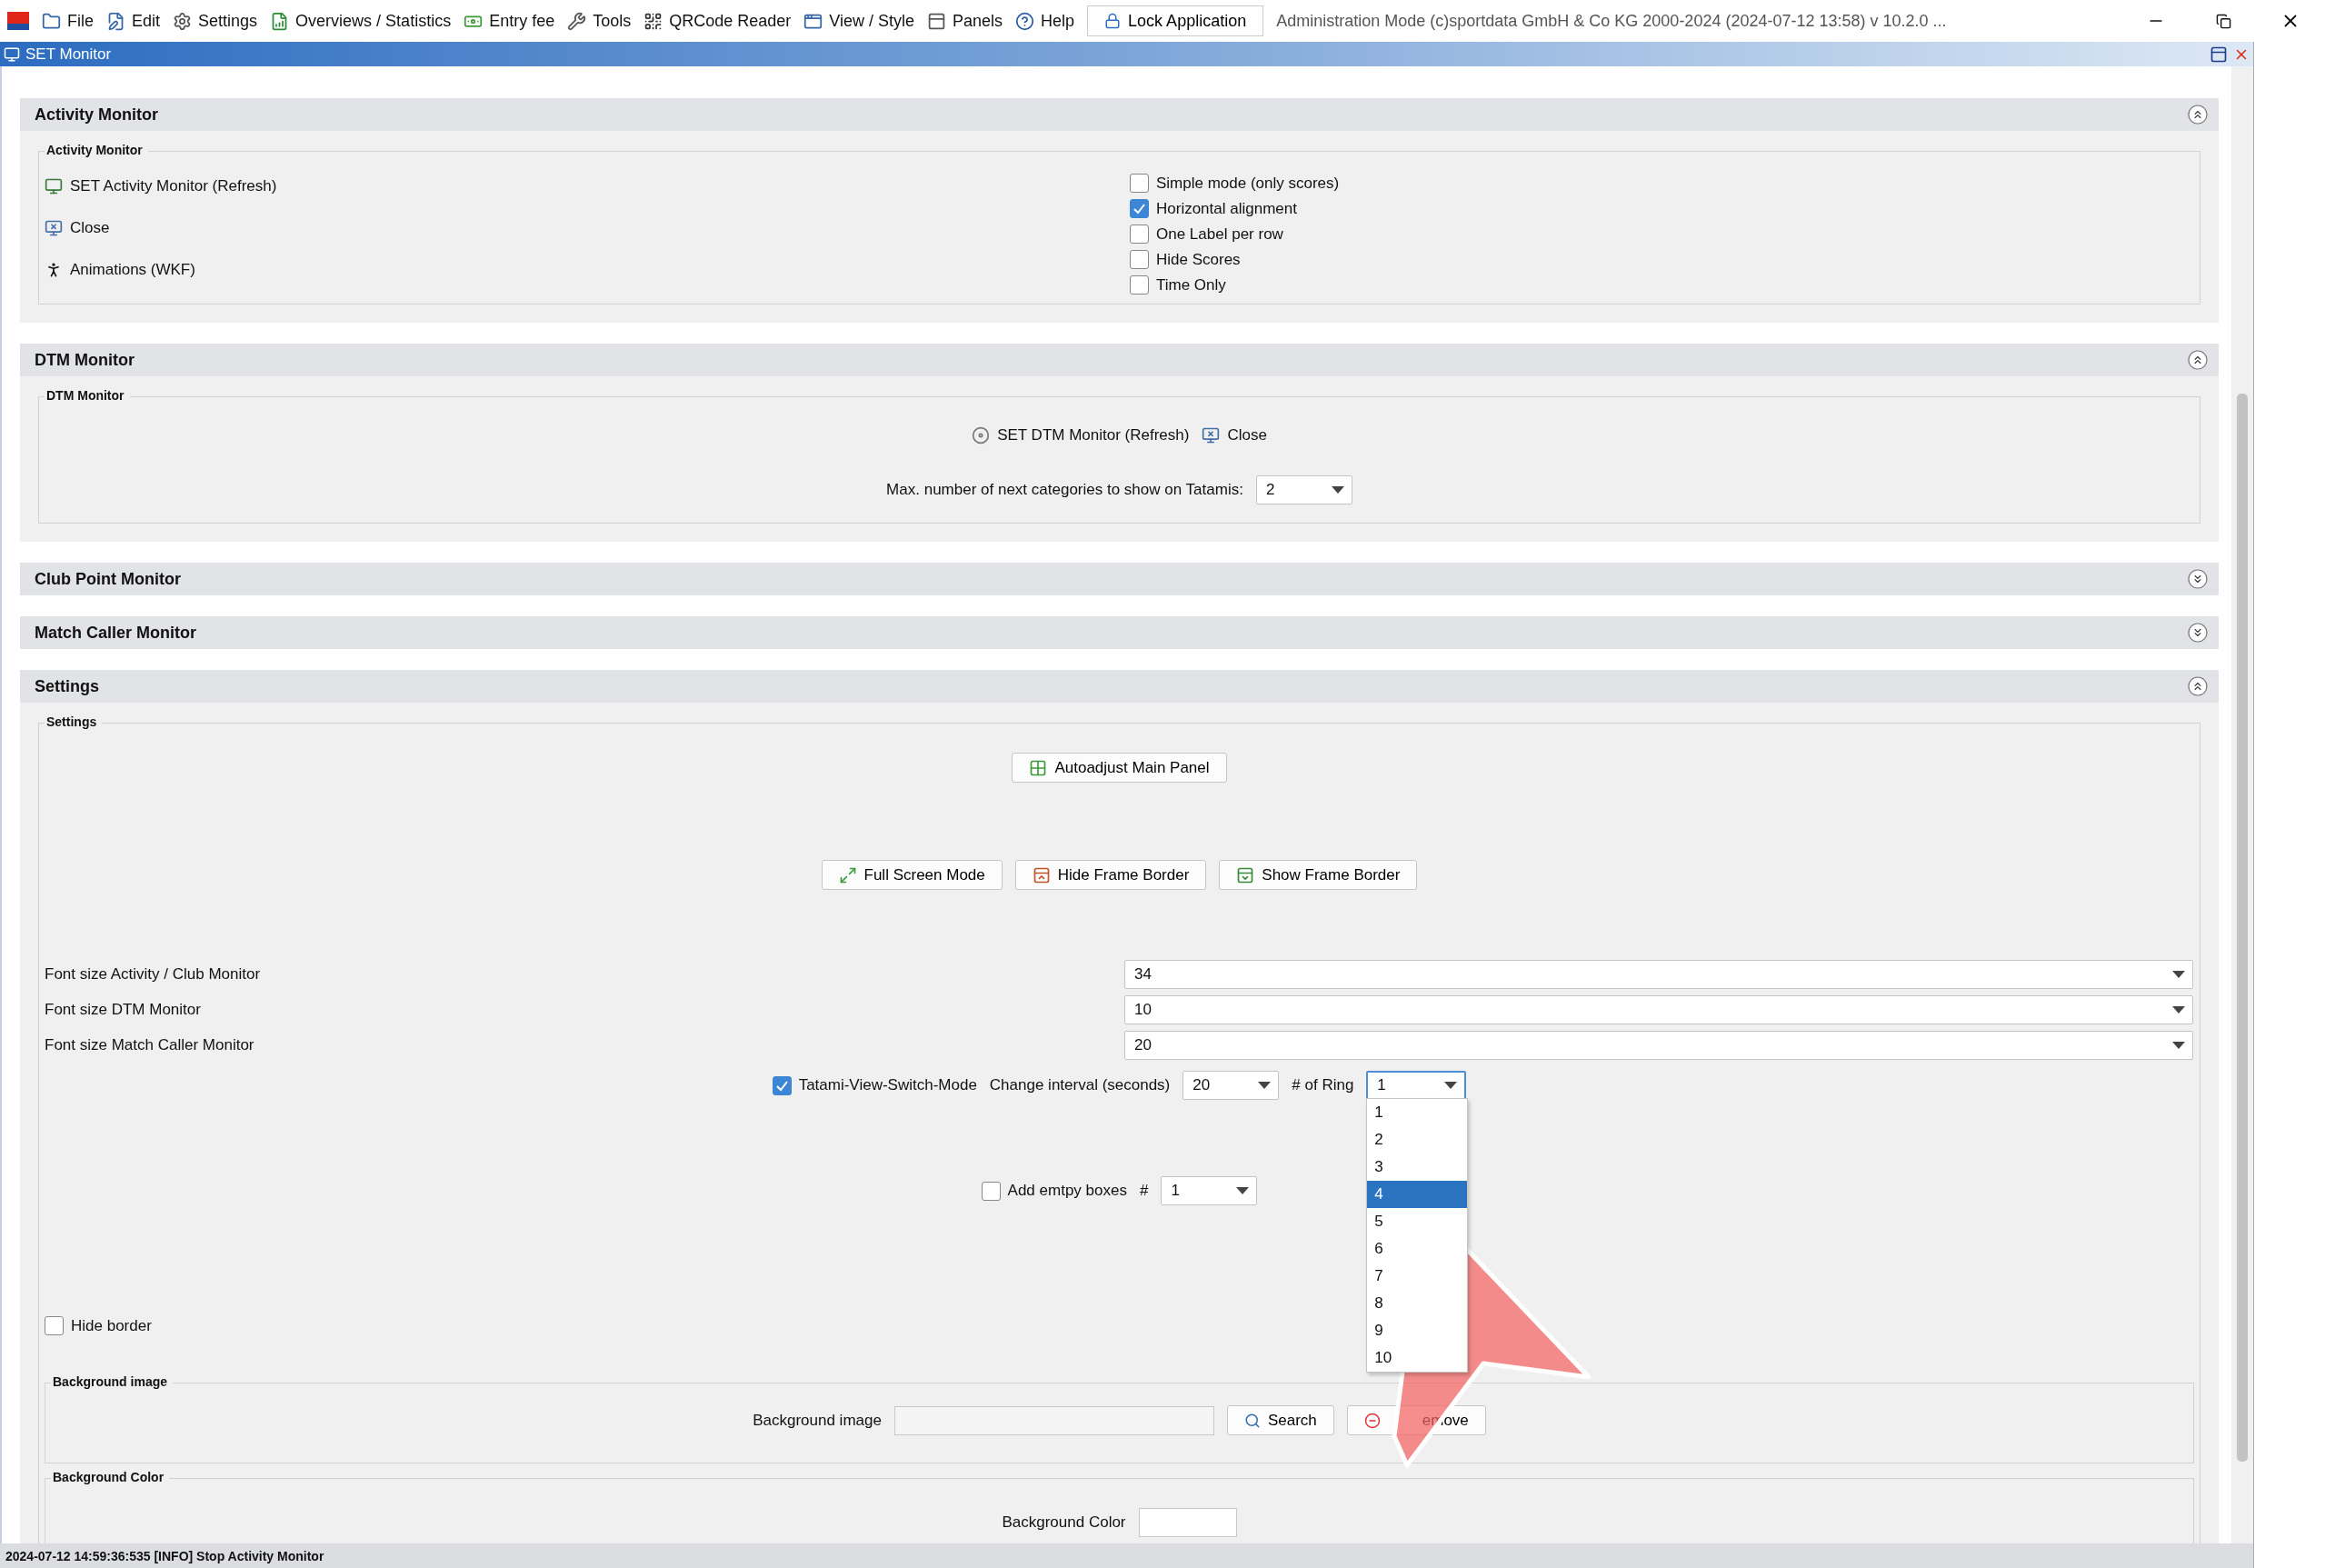  What do you see at coordinates (1658, 1010) in the screenshot?
I see `dropdown-field: 10` at bounding box center [1658, 1010].